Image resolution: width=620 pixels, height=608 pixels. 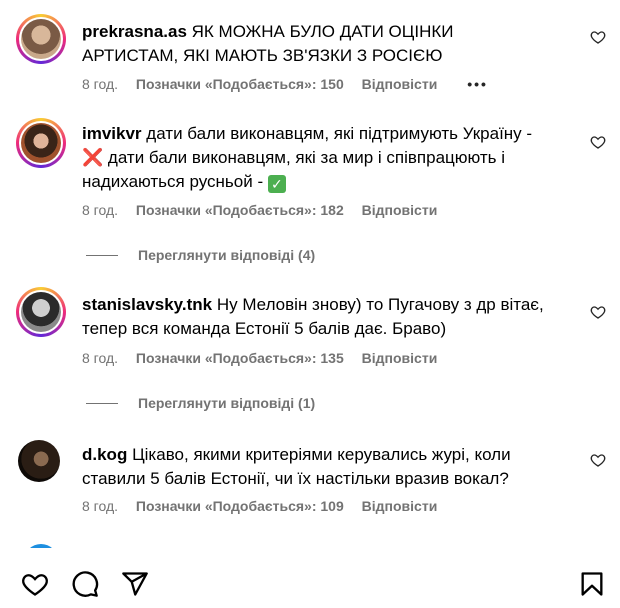 I want to click on cross-mark-icon: ❌, so click(x=93, y=157).